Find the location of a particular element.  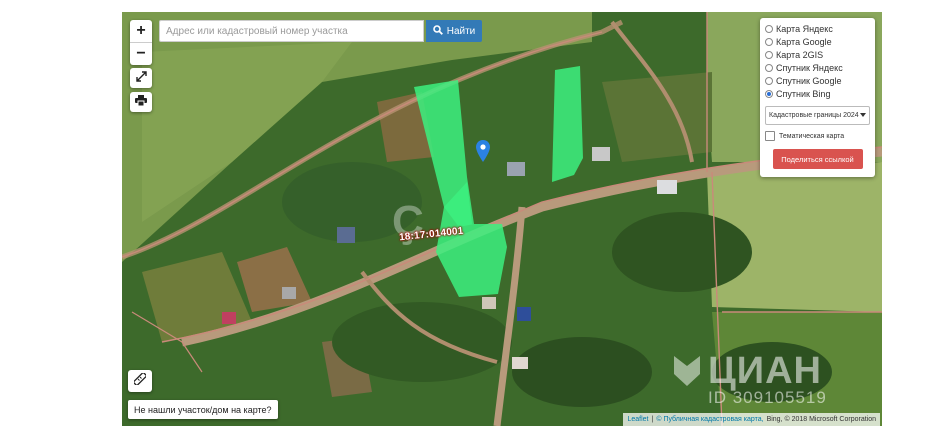

layer-option-2gis-map: Карта 2GIS is located at coordinates (817, 54).